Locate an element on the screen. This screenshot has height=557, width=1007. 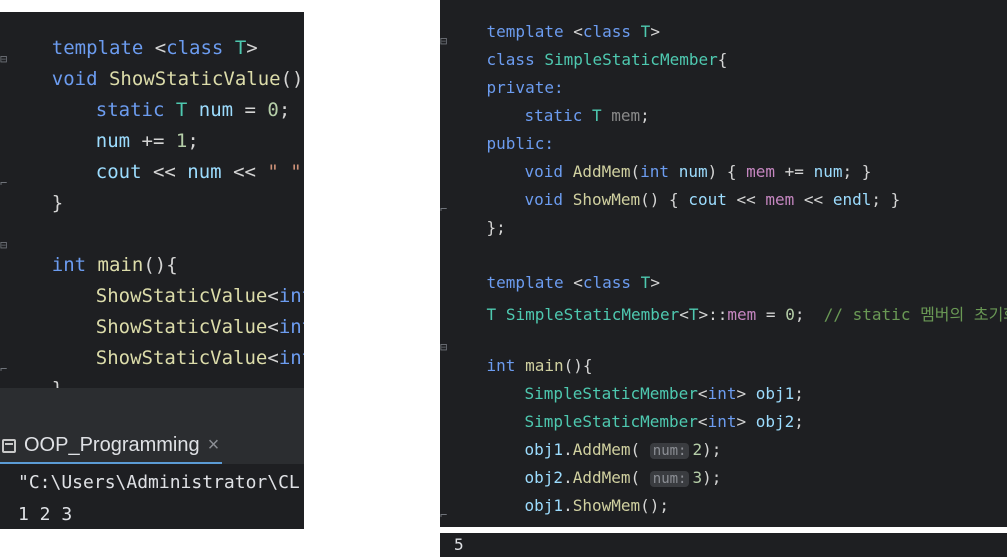
close-icon: × is located at coordinates (214, 445).